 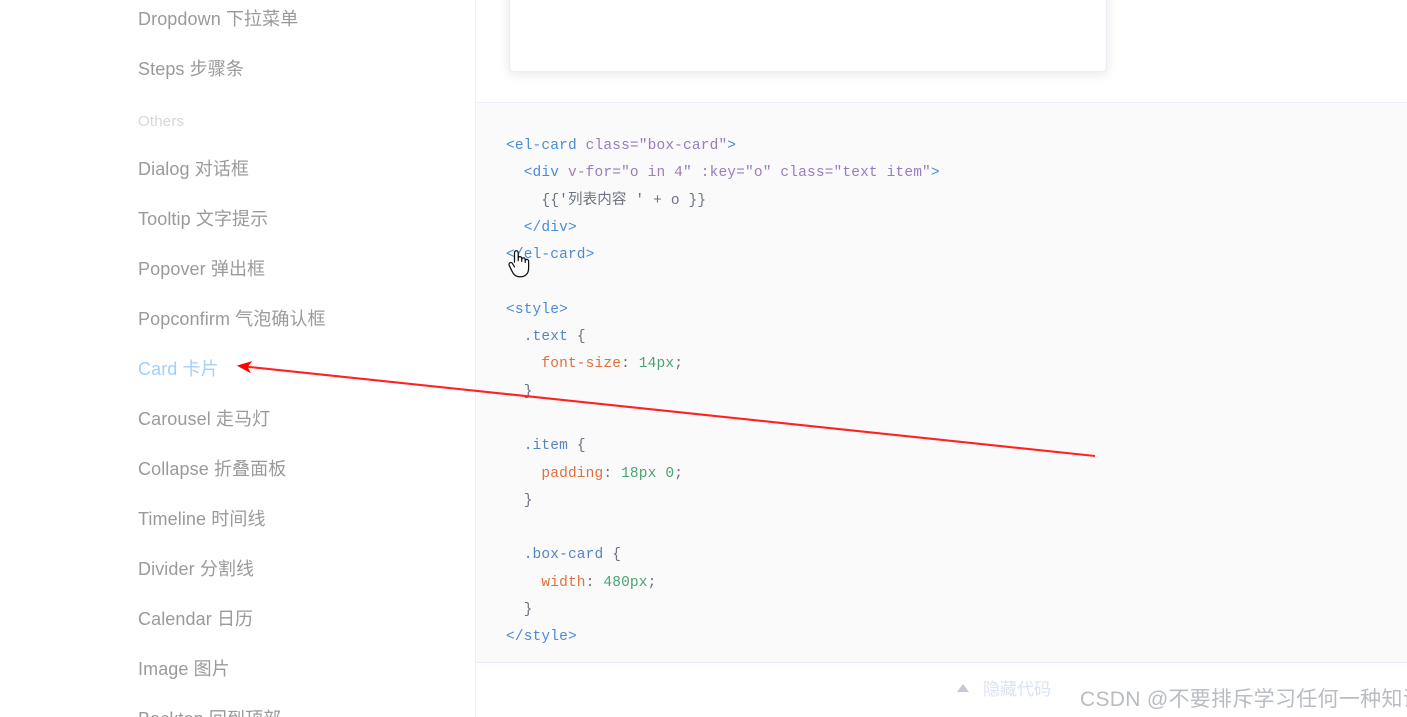 I want to click on code-token: v-for=, so click(x=594, y=173).